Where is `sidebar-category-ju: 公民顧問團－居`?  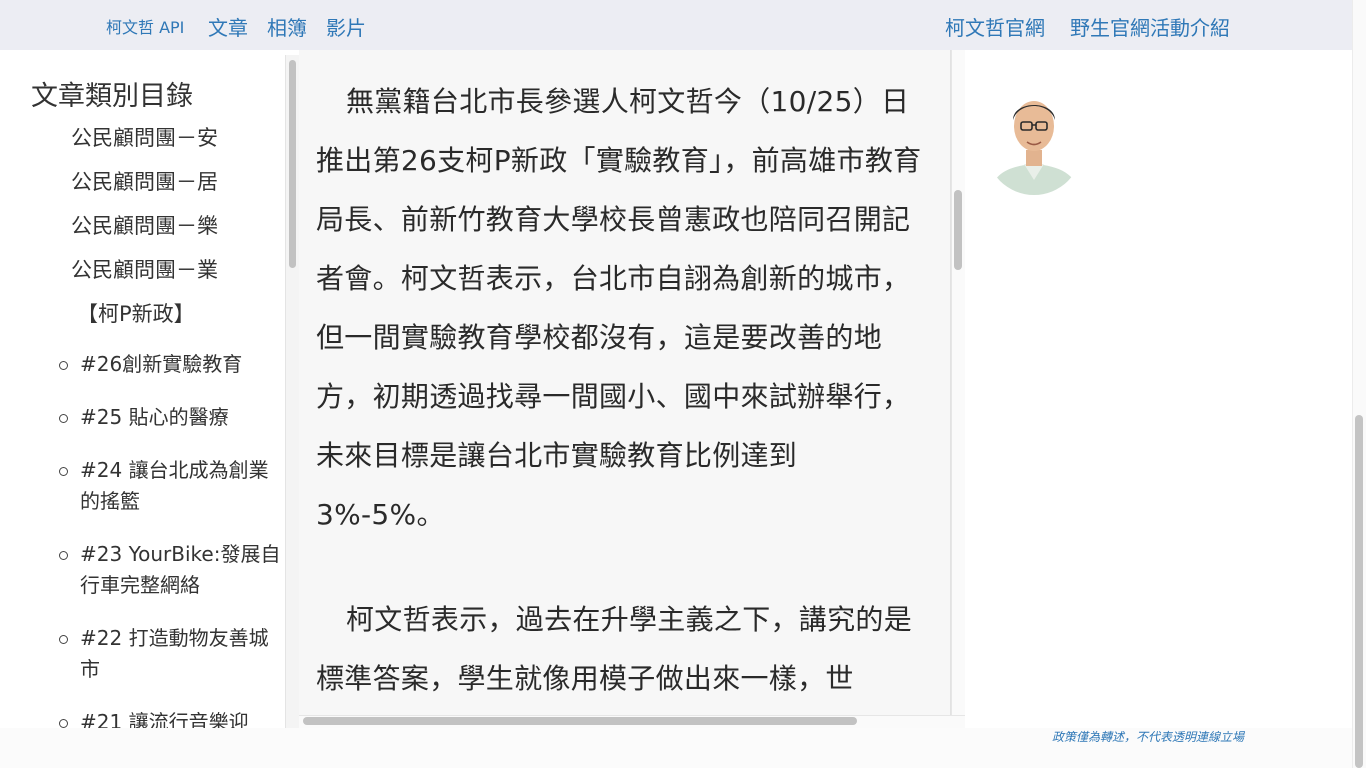
sidebar-category-ju: 公民顧問團－居 is located at coordinates (144, 181).